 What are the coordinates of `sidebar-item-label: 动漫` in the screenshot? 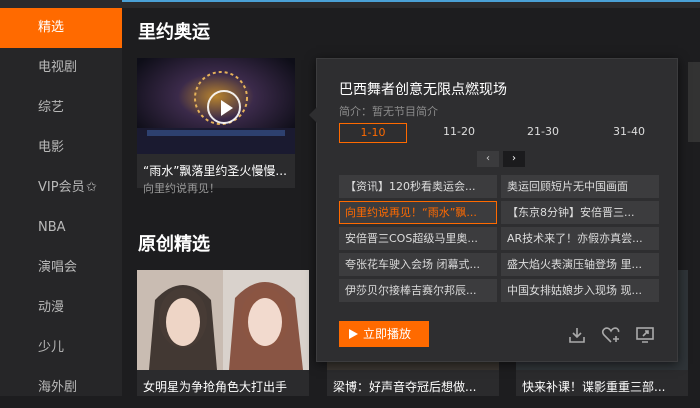 It's located at (51, 307).